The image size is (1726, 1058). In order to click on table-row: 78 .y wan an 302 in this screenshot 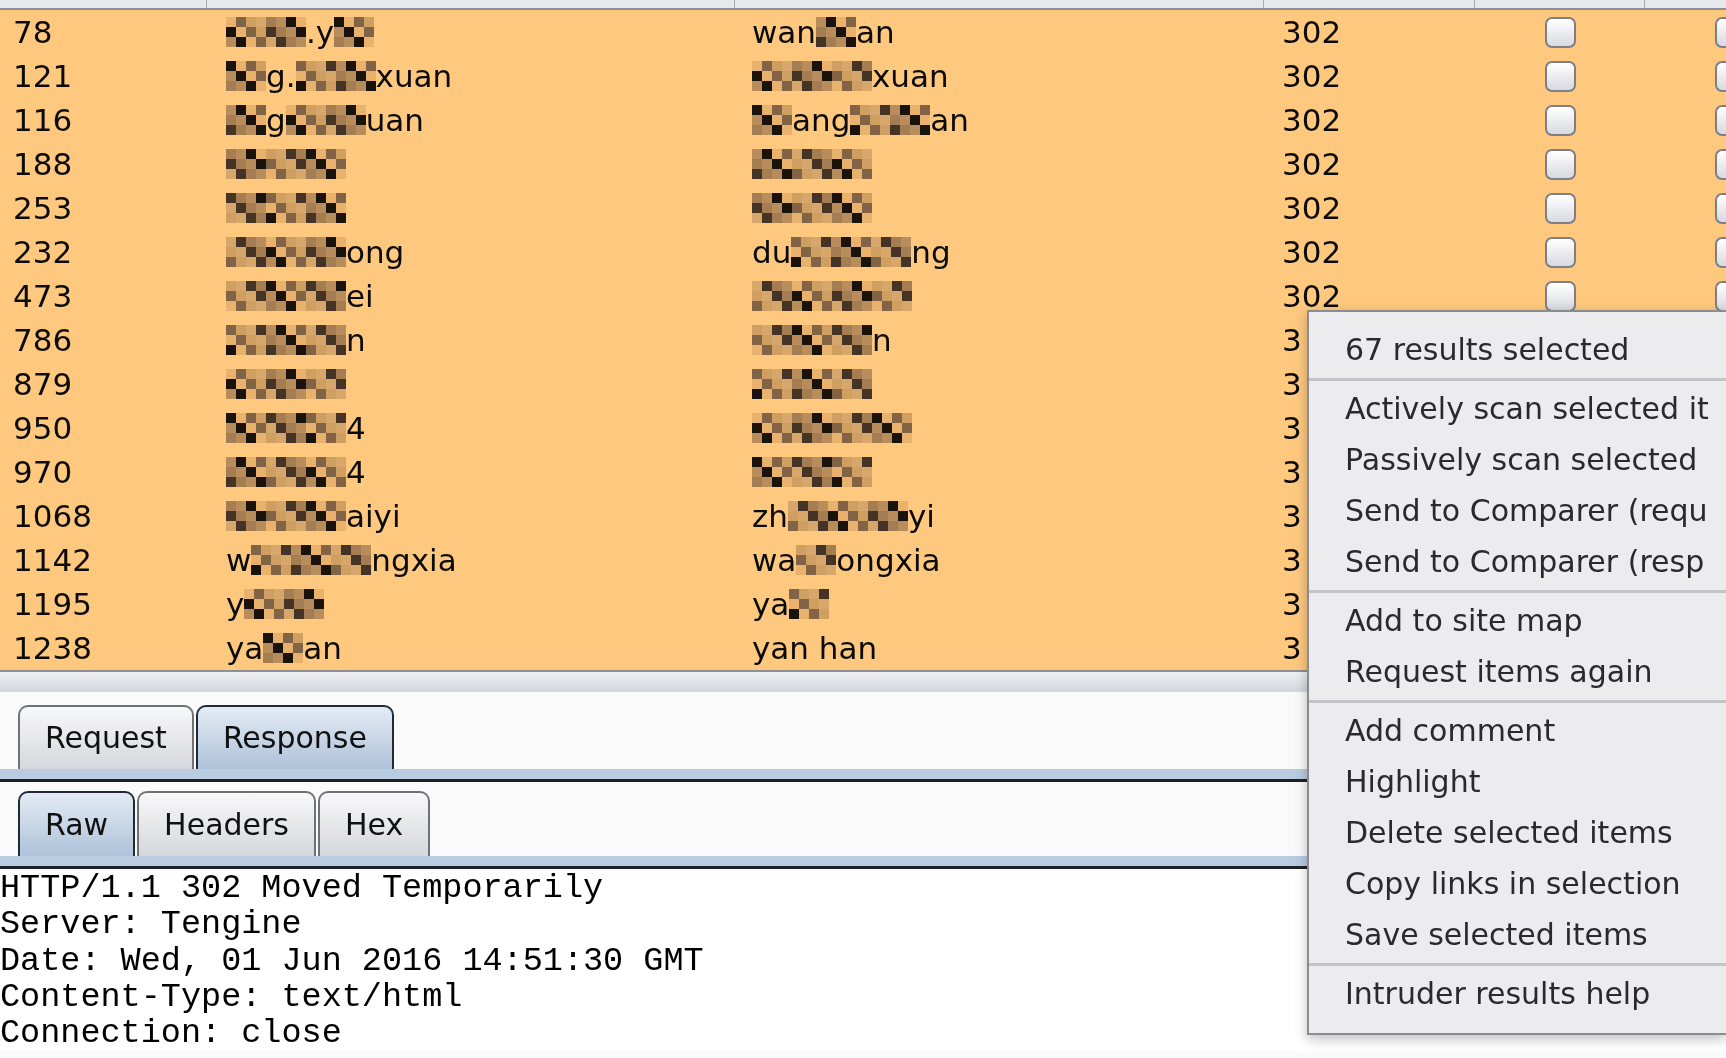, I will do `click(863, 32)`.